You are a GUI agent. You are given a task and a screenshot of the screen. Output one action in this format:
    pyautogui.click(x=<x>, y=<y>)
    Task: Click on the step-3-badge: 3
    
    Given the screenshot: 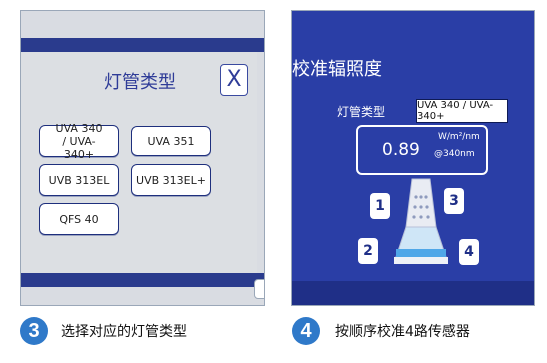 What is the action you would take?
    pyautogui.click(x=34, y=331)
    